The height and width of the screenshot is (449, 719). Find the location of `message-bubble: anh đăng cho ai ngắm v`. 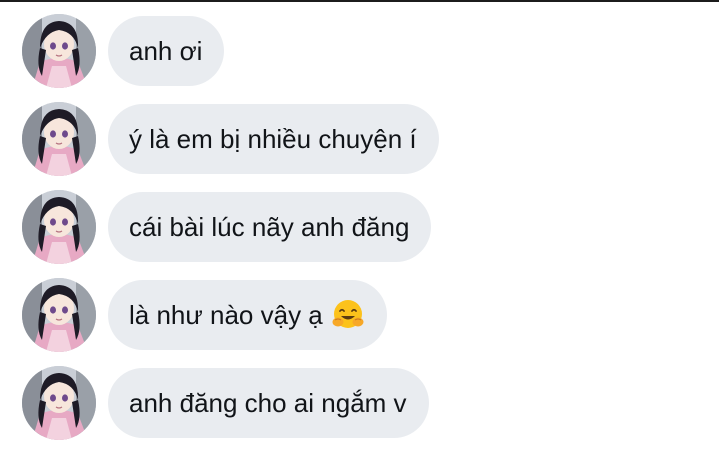

message-bubble: anh đăng cho ai ngắm v is located at coordinates (268, 403).